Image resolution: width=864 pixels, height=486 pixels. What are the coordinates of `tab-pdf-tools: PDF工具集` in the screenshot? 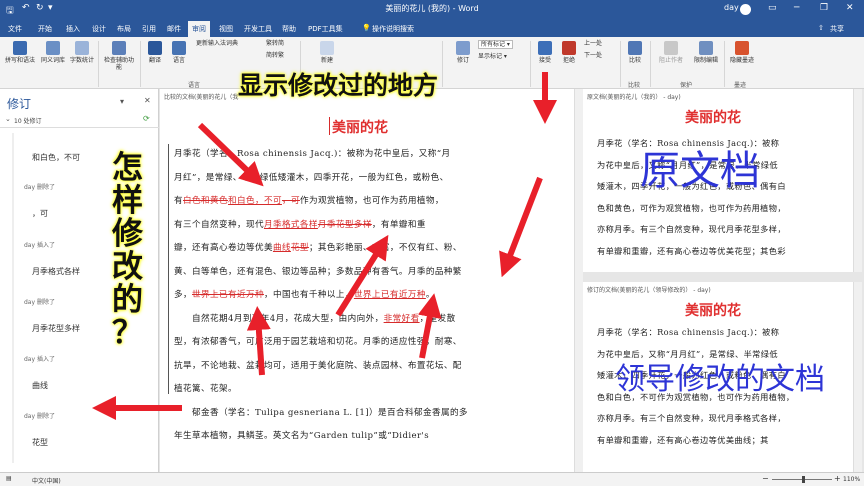 It's located at (325, 29).